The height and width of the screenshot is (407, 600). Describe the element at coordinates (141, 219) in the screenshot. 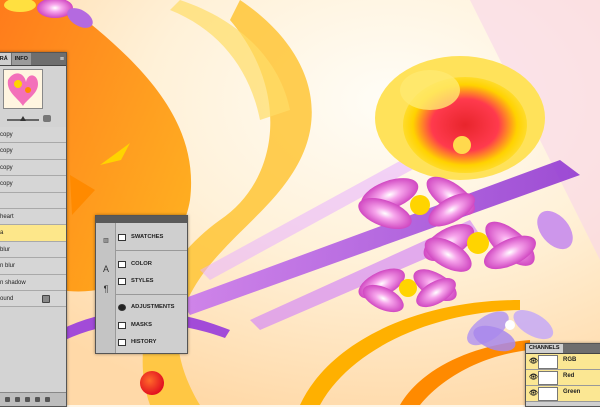

I see `panel-dock-titlebar` at that location.